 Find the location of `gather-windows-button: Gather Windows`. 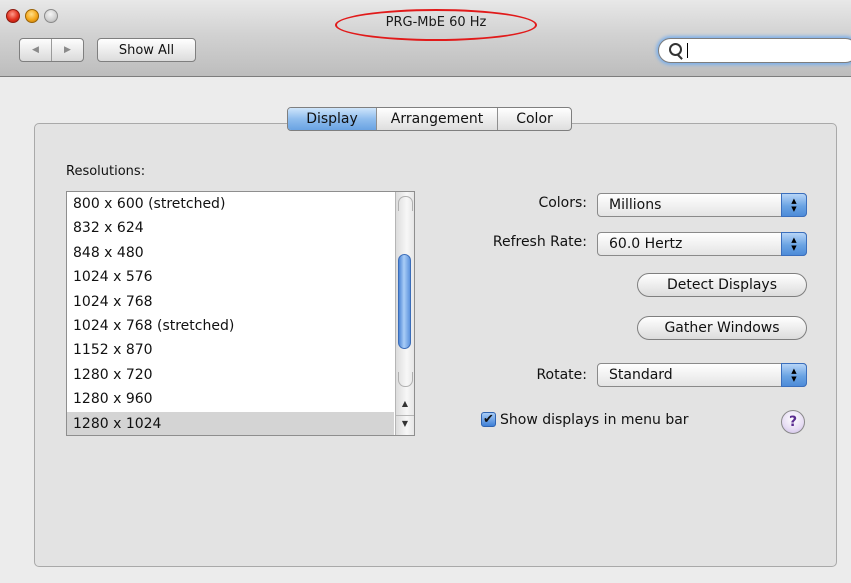

gather-windows-button: Gather Windows is located at coordinates (722, 328).